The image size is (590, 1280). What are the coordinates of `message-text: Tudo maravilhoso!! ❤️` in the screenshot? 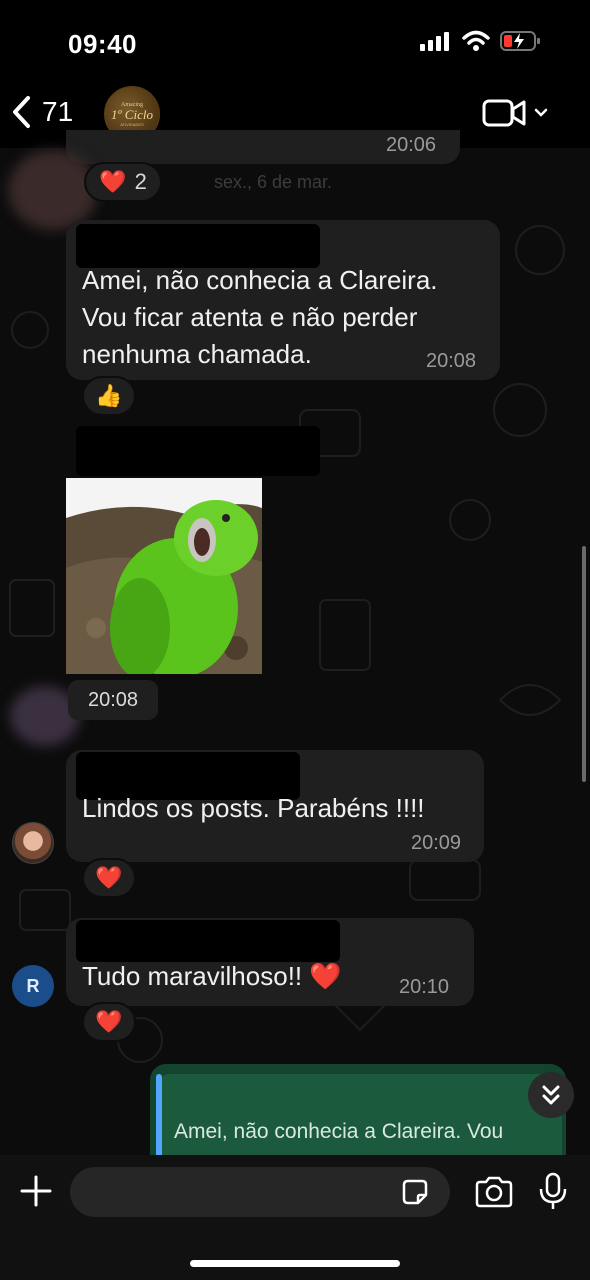 It's located at (212, 976).